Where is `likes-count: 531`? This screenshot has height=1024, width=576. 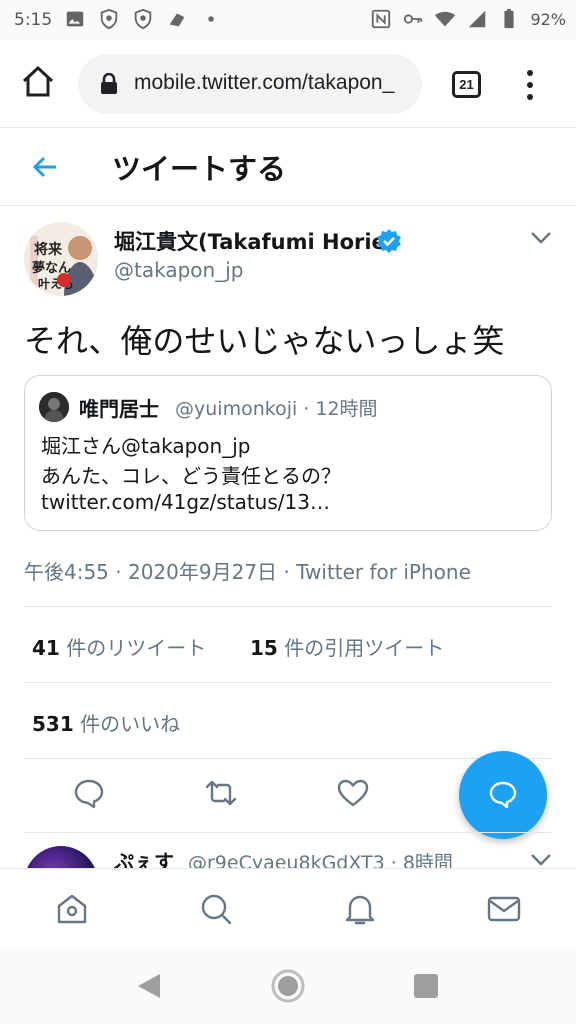
likes-count: 531 is located at coordinates (53, 724).